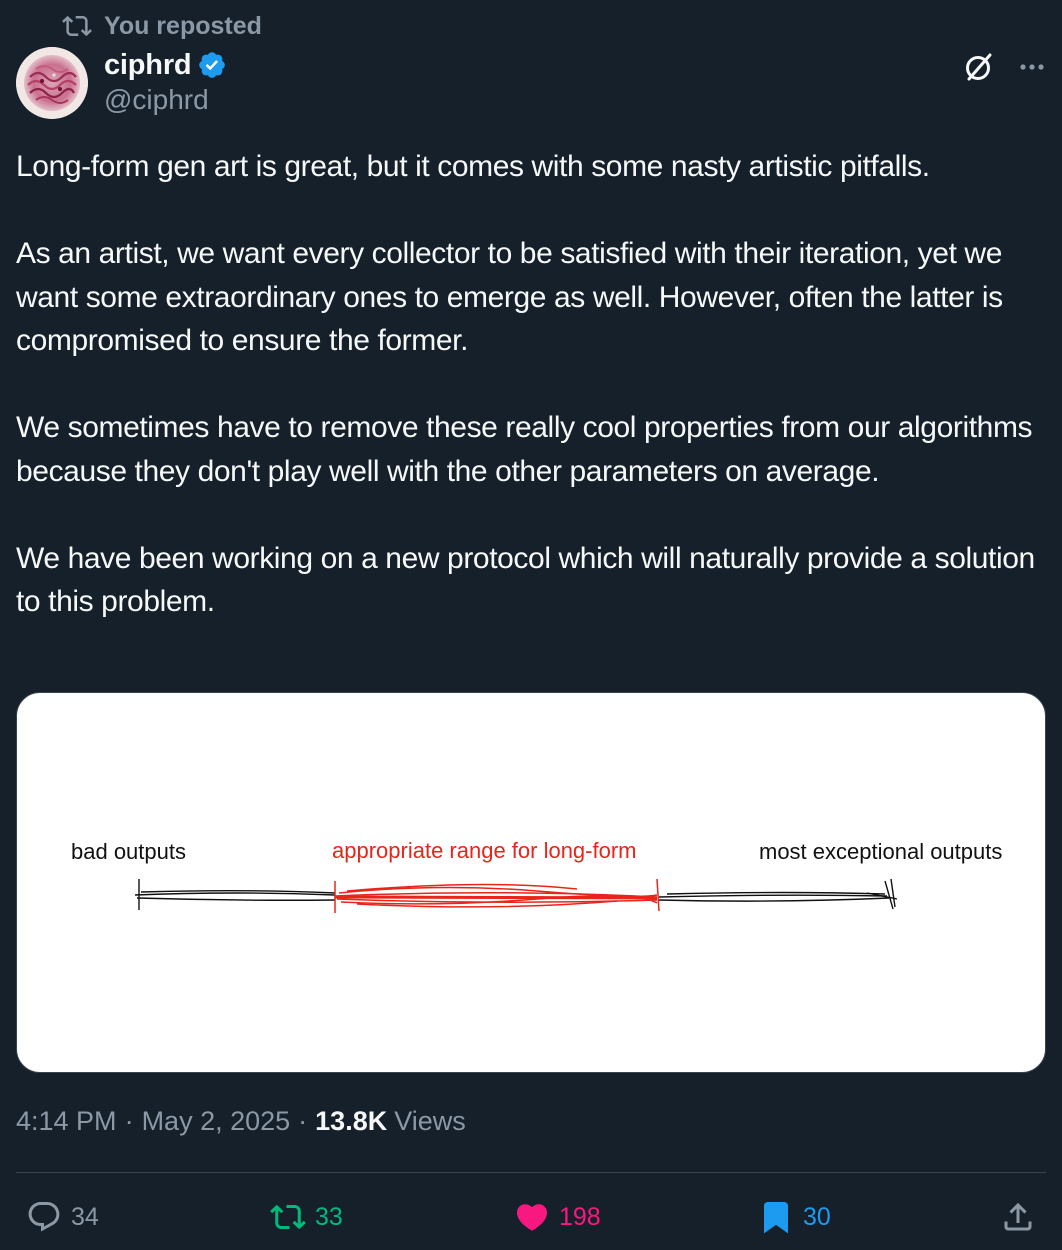 This screenshot has height=1250, width=1062. I want to click on repost-label: You reposted, so click(183, 25).